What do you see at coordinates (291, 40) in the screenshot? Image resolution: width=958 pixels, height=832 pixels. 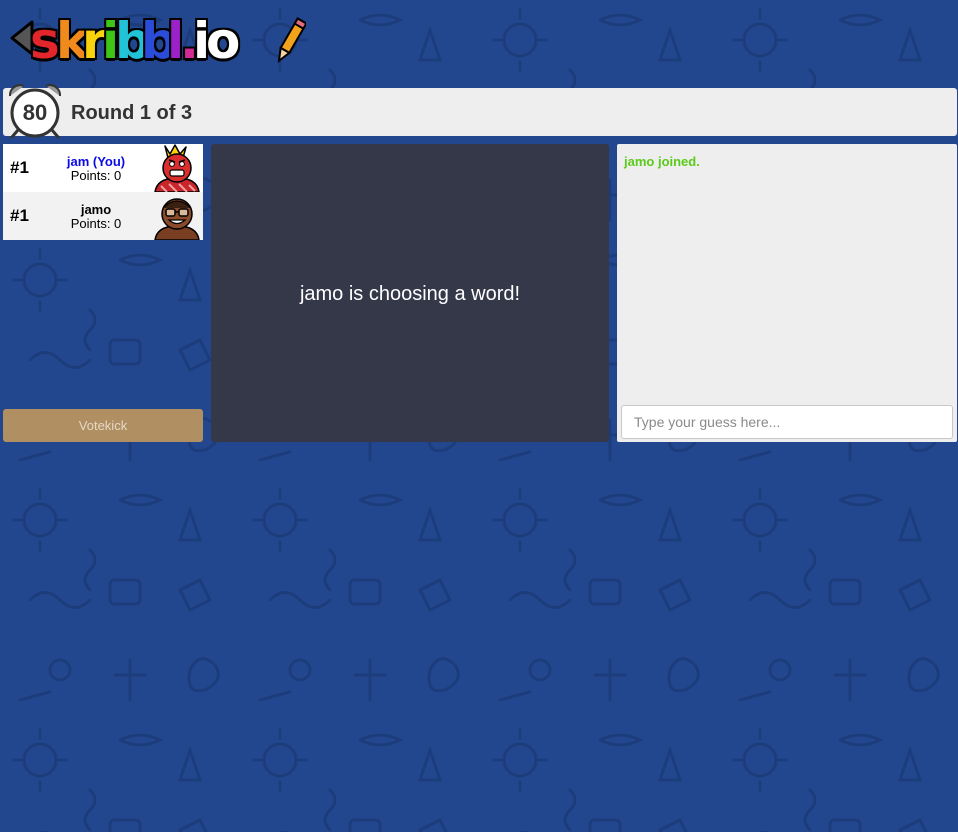 I see `pencil-icon` at bounding box center [291, 40].